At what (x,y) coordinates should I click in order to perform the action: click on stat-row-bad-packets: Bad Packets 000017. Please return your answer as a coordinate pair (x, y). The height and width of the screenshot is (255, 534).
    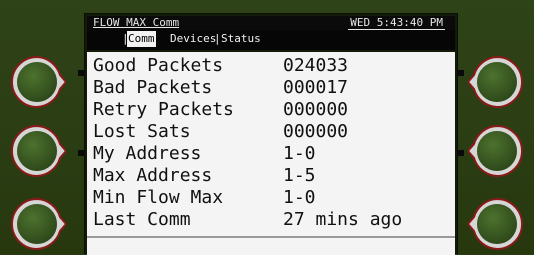
    Looking at the image, I should click on (271, 88).